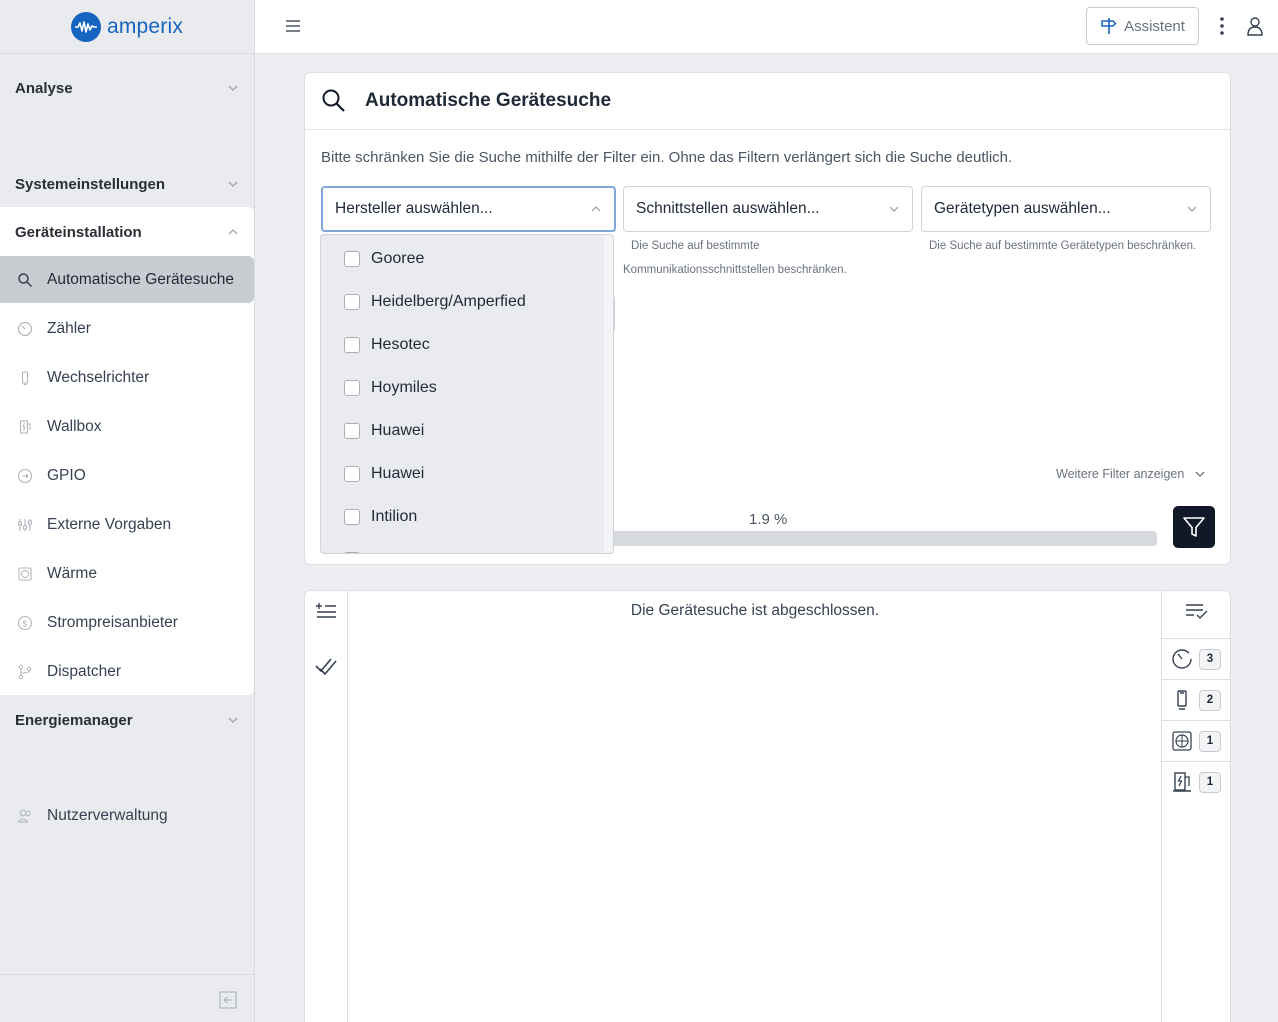 The width and height of the screenshot is (1278, 1022). Describe the element at coordinates (1196, 658) in the screenshot. I see `category-filter-meter: 3` at that location.